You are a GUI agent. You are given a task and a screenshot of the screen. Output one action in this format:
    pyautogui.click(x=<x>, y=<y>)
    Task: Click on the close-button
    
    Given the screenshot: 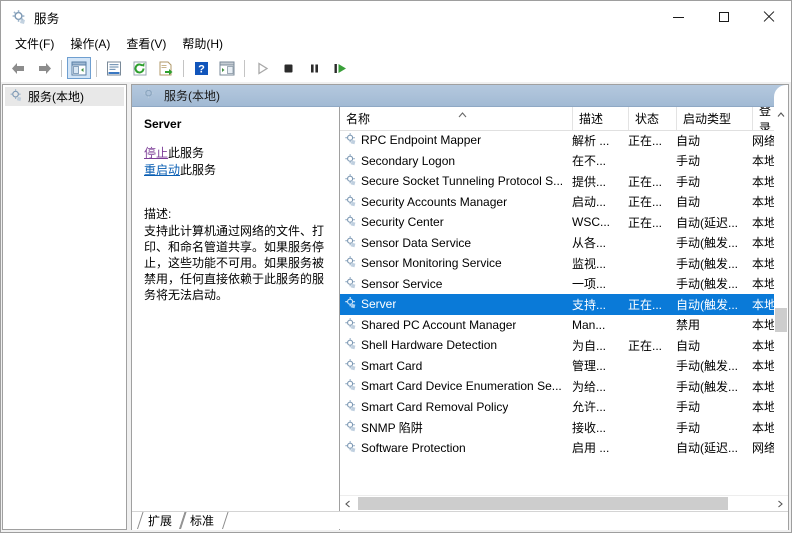 What is the action you would take?
    pyautogui.click(x=768, y=17)
    